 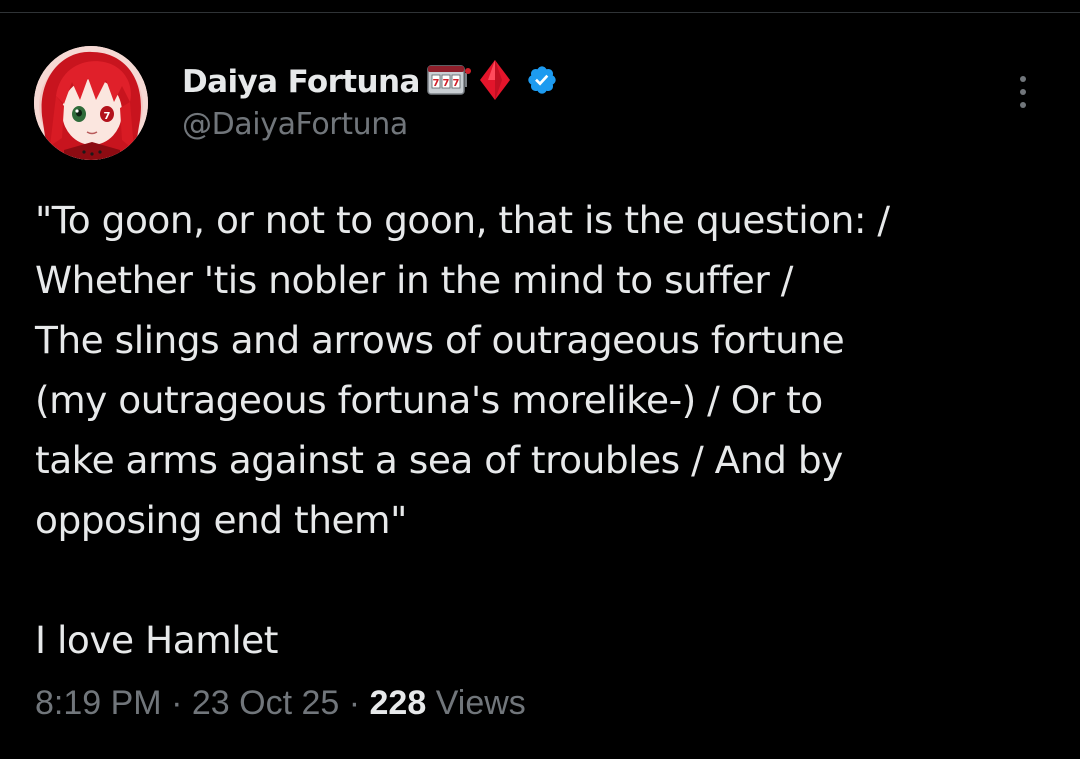 I want to click on author-display-name: Daiya Fortuna, so click(x=301, y=82).